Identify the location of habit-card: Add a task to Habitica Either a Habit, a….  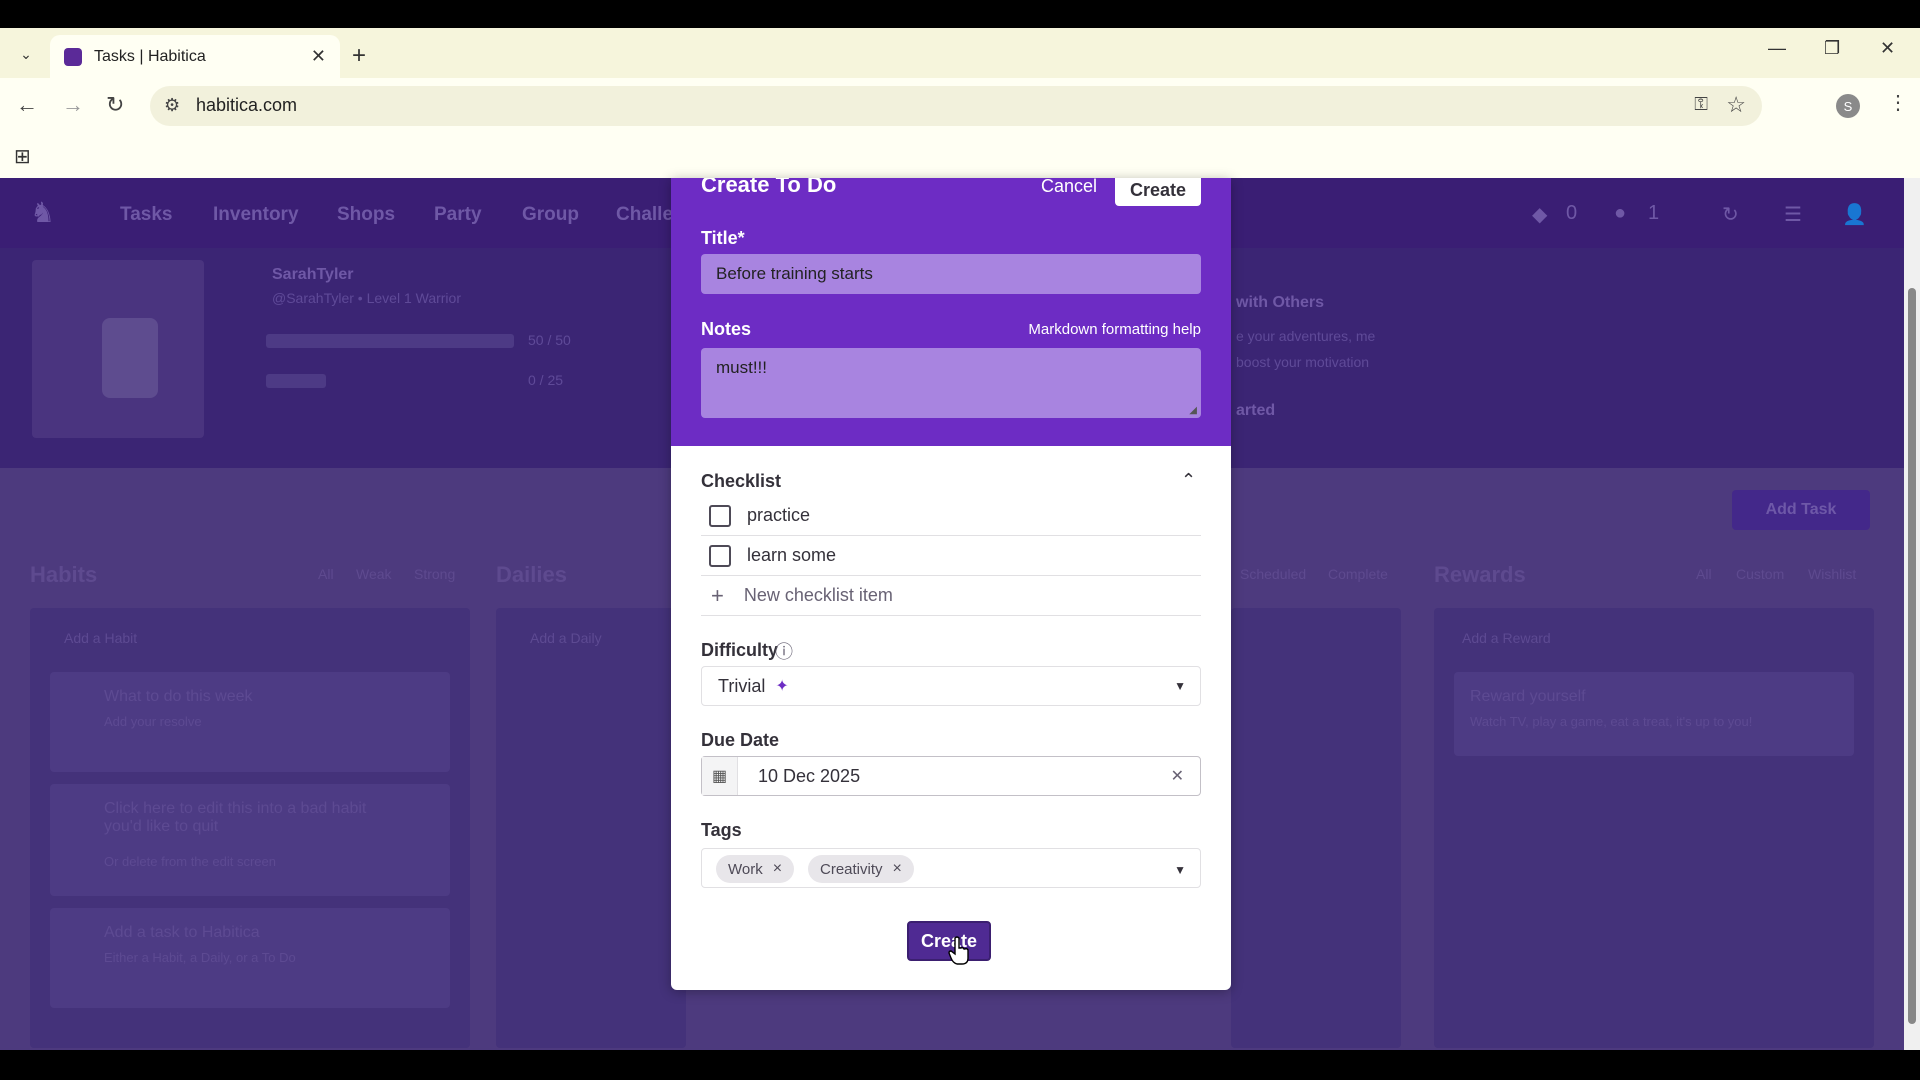
(250, 958).